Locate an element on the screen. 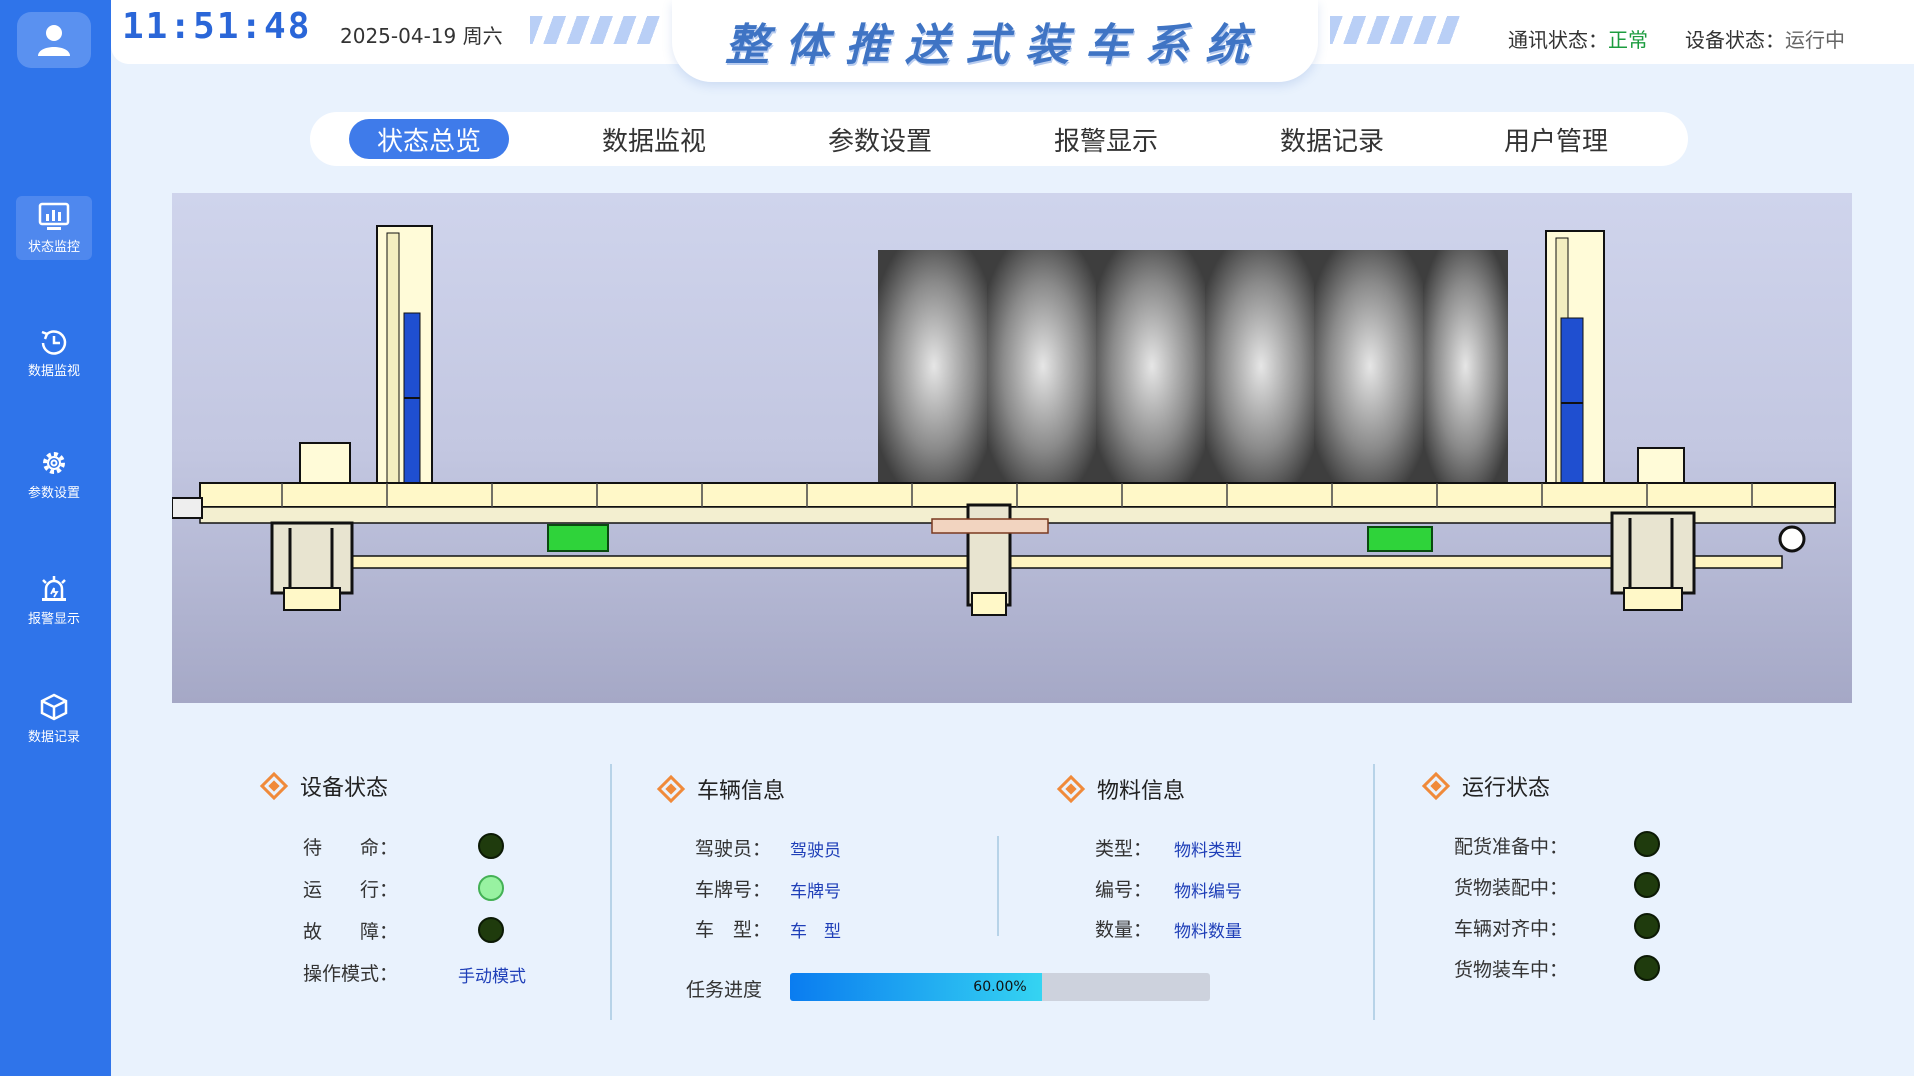 This screenshot has height=1076, width=1914. tab-alarms: 报警显示 is located at coordinates (1106, 139).